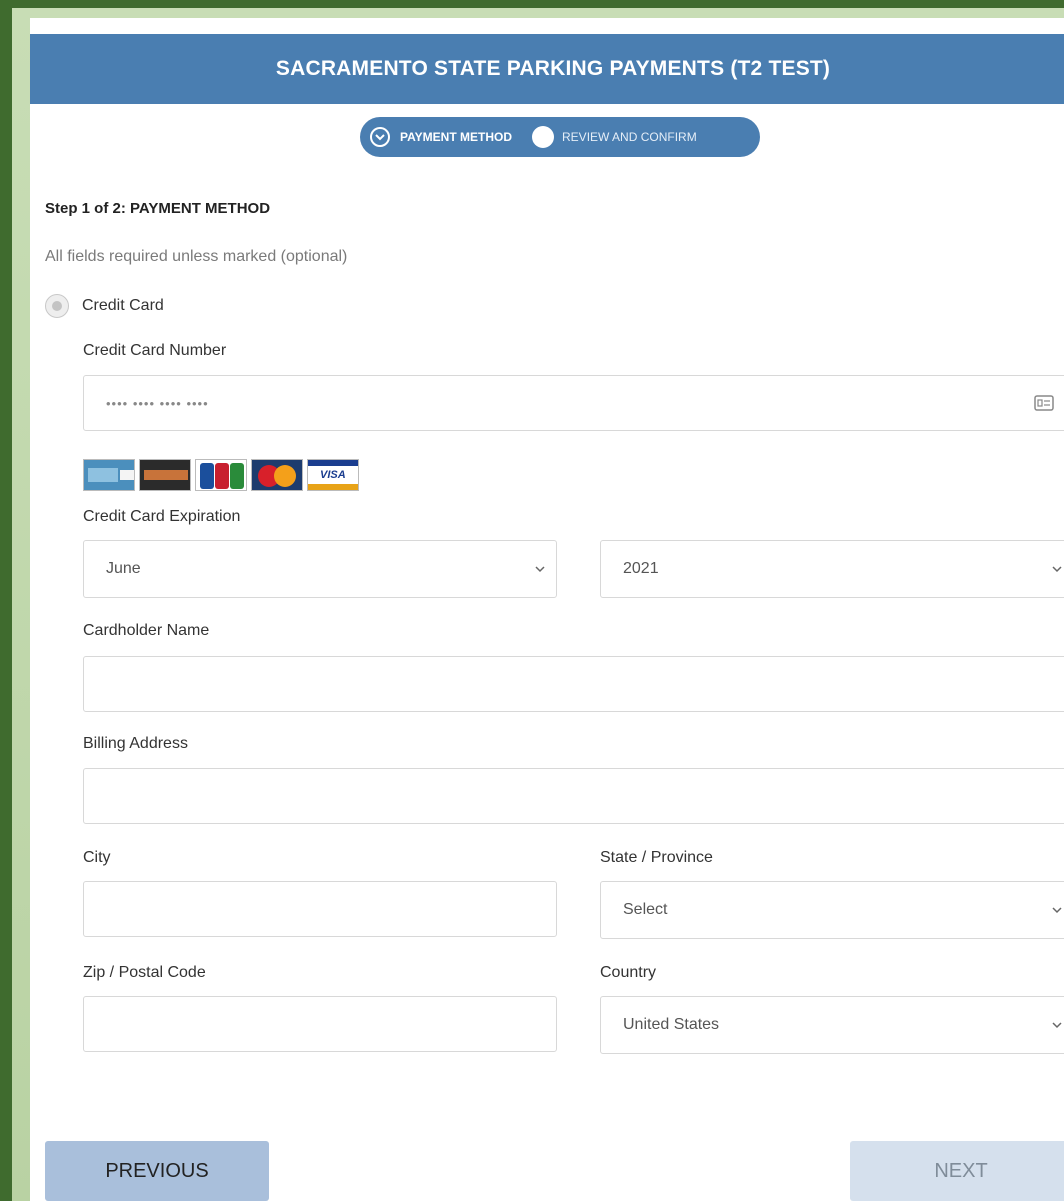 Image resolution: width=1064 pixels, height=1201 pixels. I want to click on credit-card-label: Credit Card, so click(123, 305).